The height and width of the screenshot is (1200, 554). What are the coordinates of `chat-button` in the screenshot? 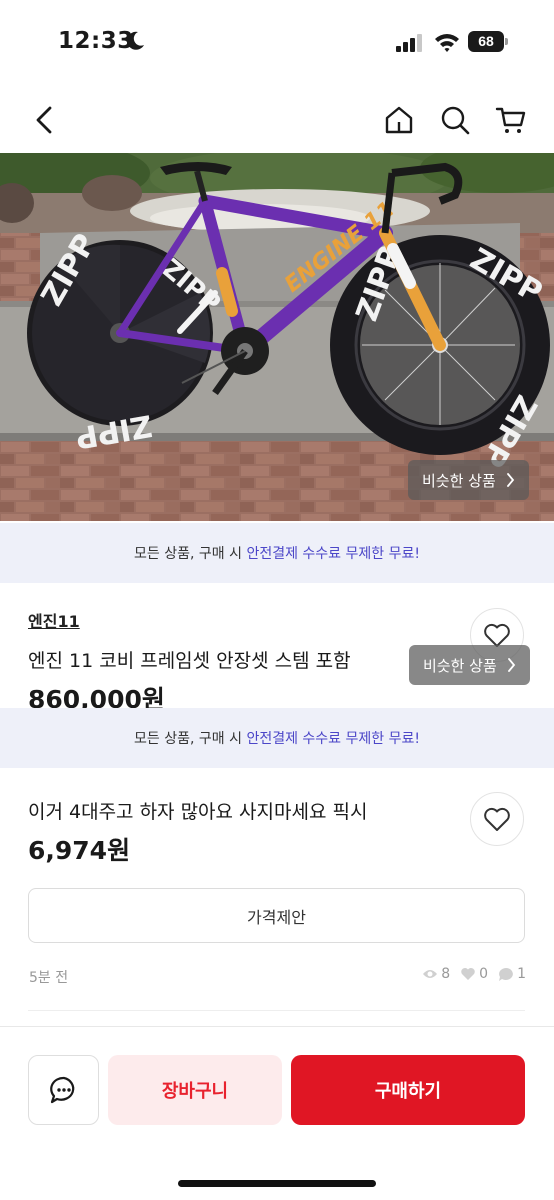 It's located at (63, 1090).